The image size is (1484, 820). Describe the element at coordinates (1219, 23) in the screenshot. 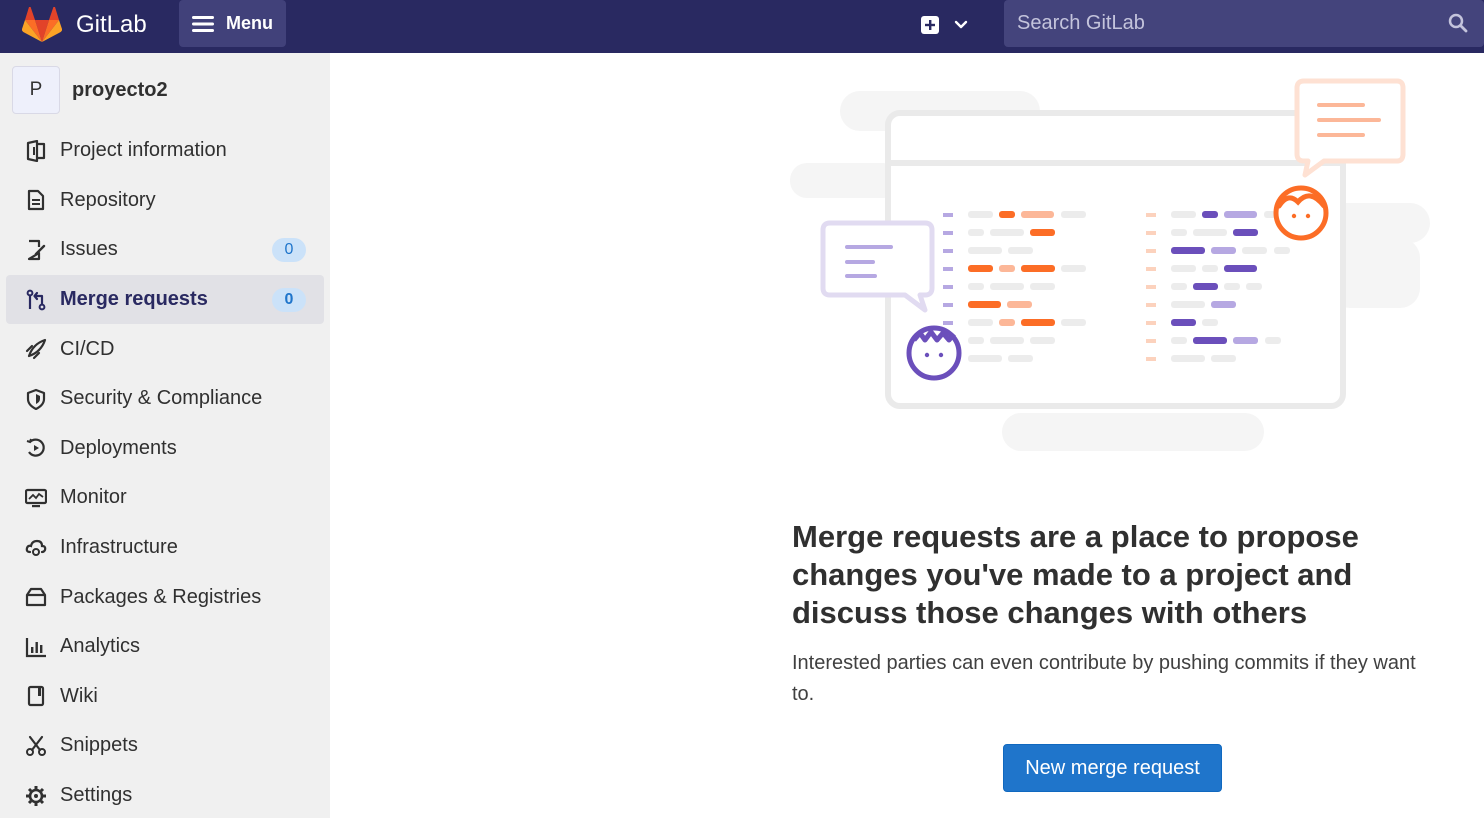

I see `search-input` at that location.